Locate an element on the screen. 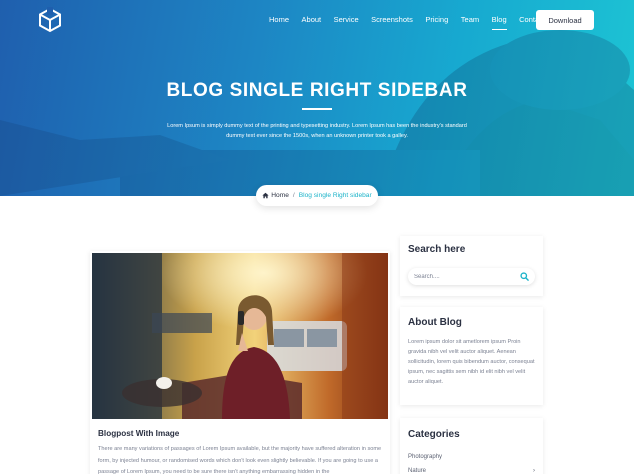 This screenshot has height=474, width=634. chevron-right-icon: › is located at coordinates (534, 471).